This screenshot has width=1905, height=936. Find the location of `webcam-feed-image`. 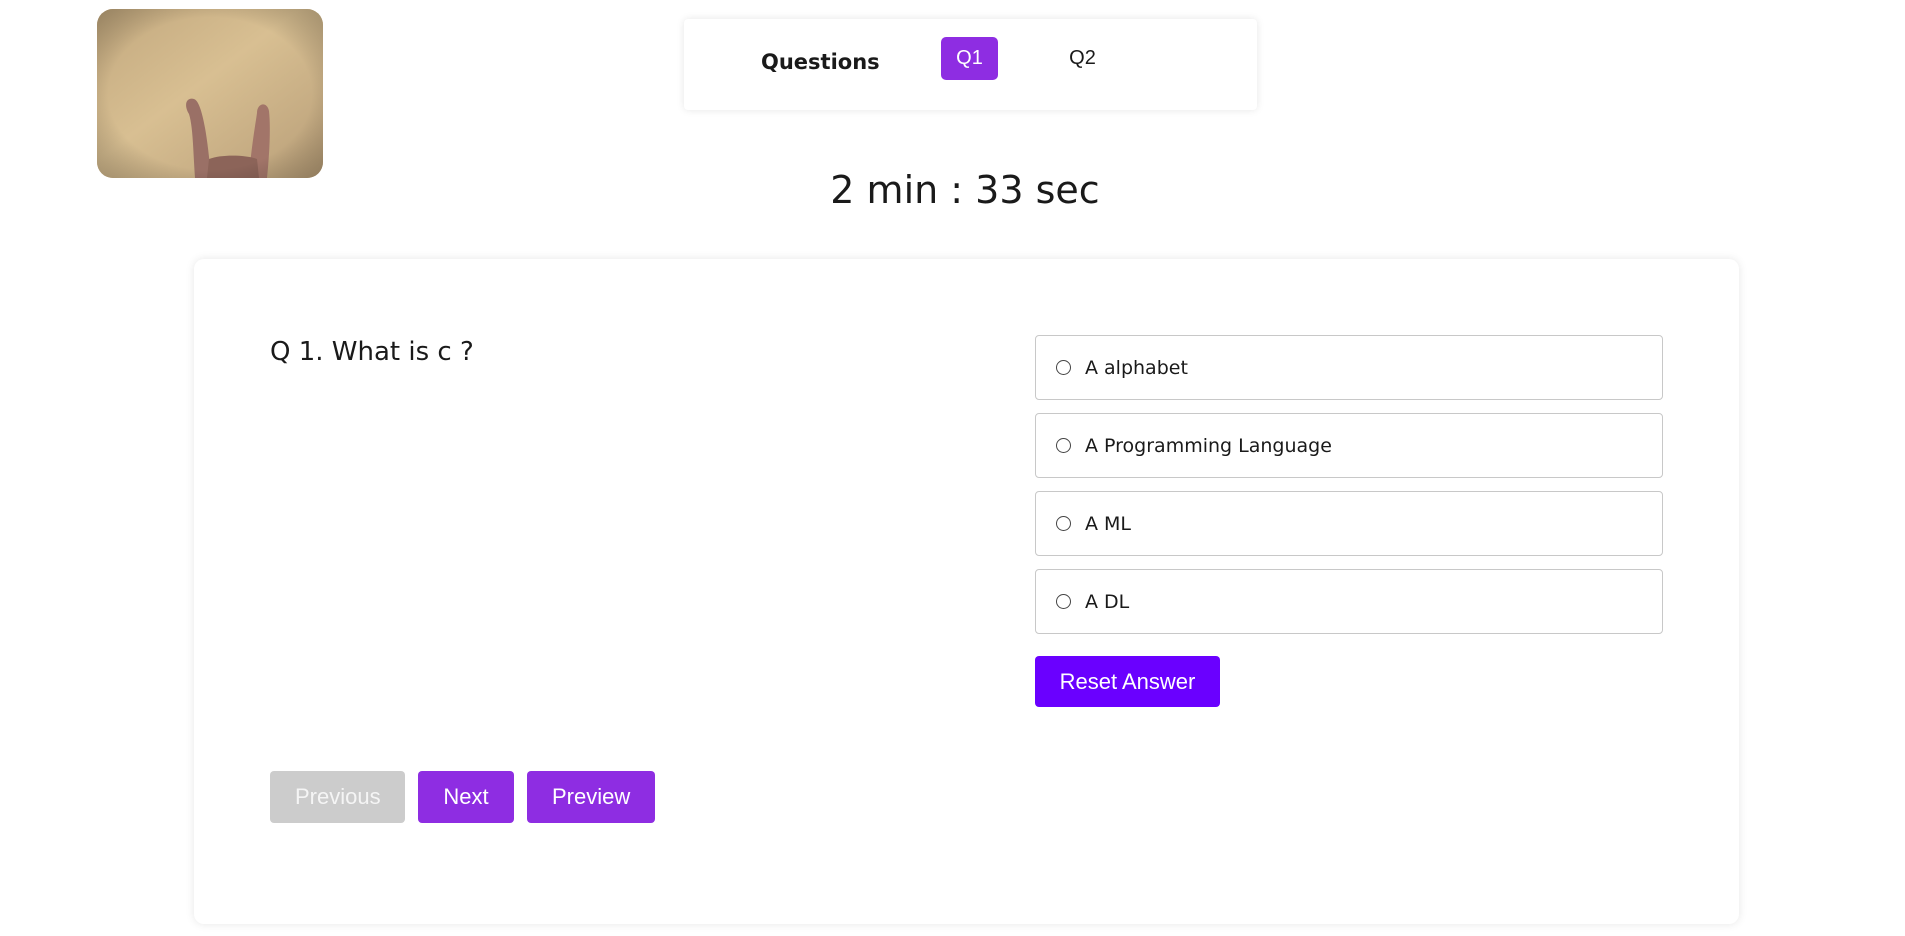

webcam-feed-image is located at coordinates (210, 93).